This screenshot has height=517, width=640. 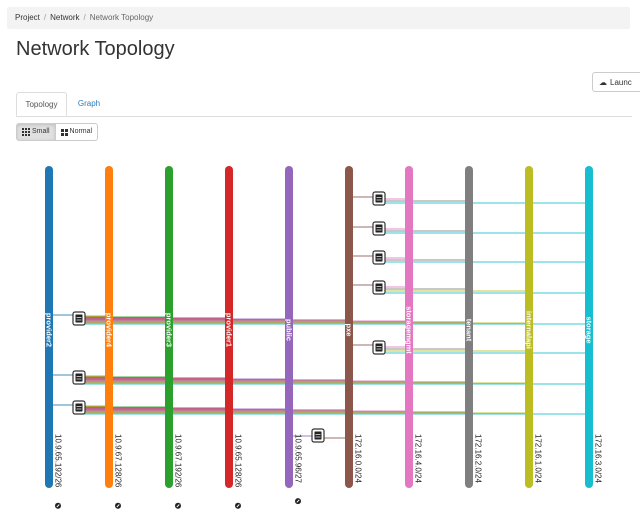 I want to click on network-storagemgmt: storagemgmt 172.16.4.0/24, so click(x=414, y=327).